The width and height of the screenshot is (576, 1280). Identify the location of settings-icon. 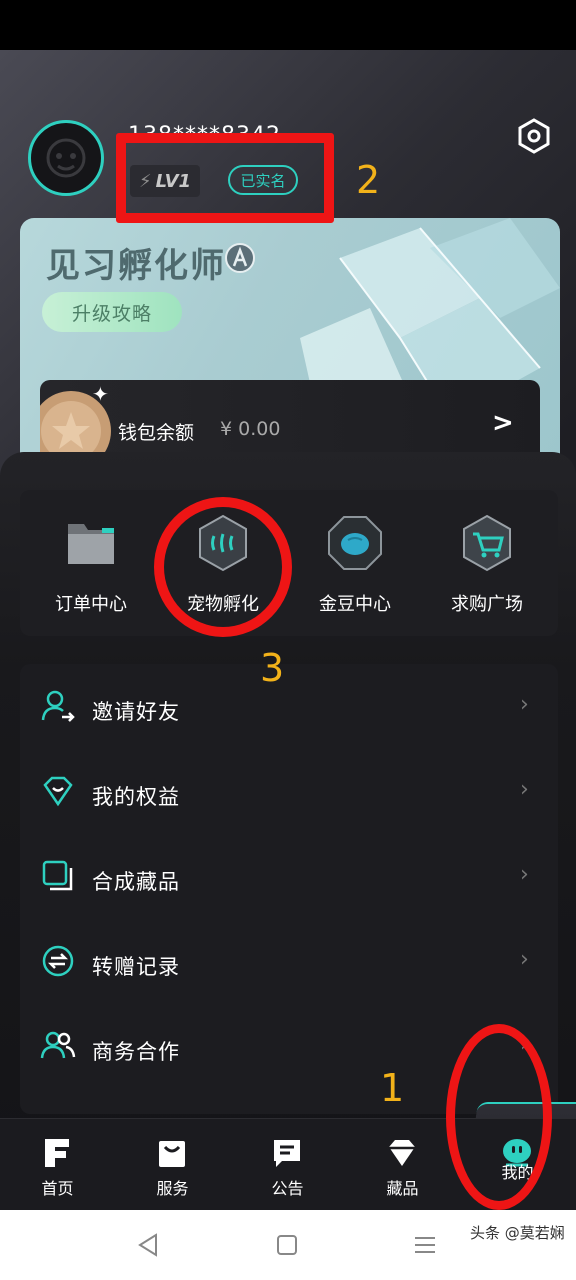
(534, 136).